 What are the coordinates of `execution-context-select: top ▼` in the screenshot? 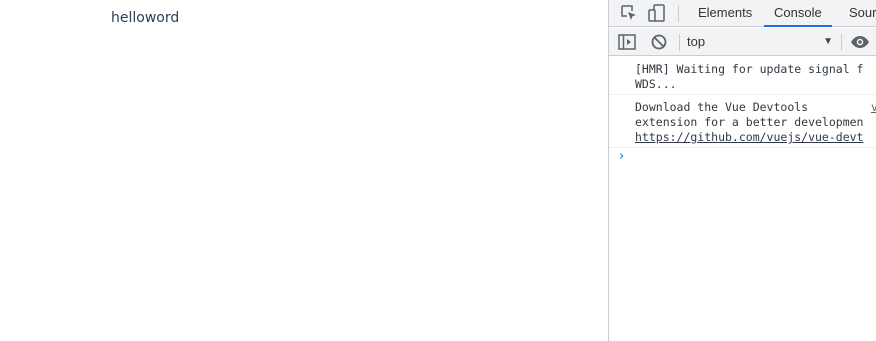 It's located at (760, 42).